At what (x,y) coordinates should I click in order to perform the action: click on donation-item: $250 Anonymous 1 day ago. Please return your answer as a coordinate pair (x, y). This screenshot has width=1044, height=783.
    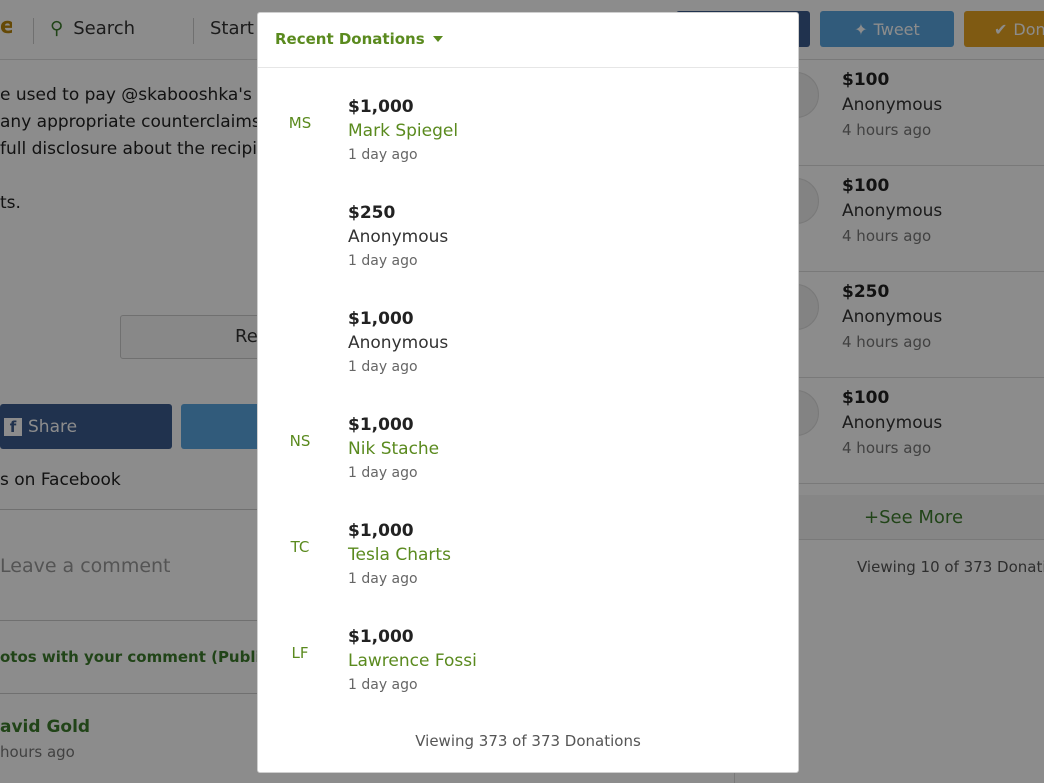
    Looking at the image, I should click on (528, 256).